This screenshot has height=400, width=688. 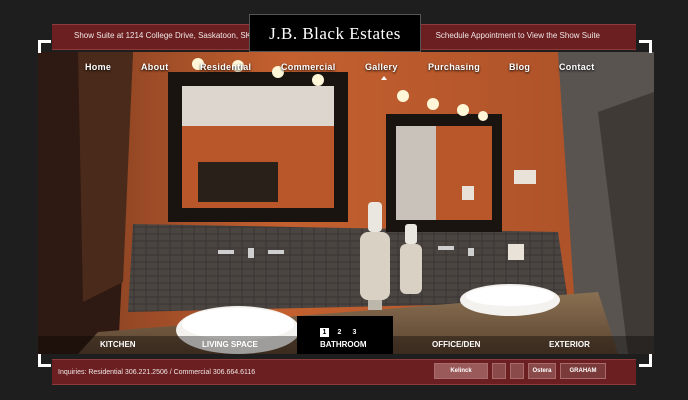 What do you see at coordinates (308, 67) in the screenshot?
I see `nav-commercial: Commercial` at bounding box center [308, 67].